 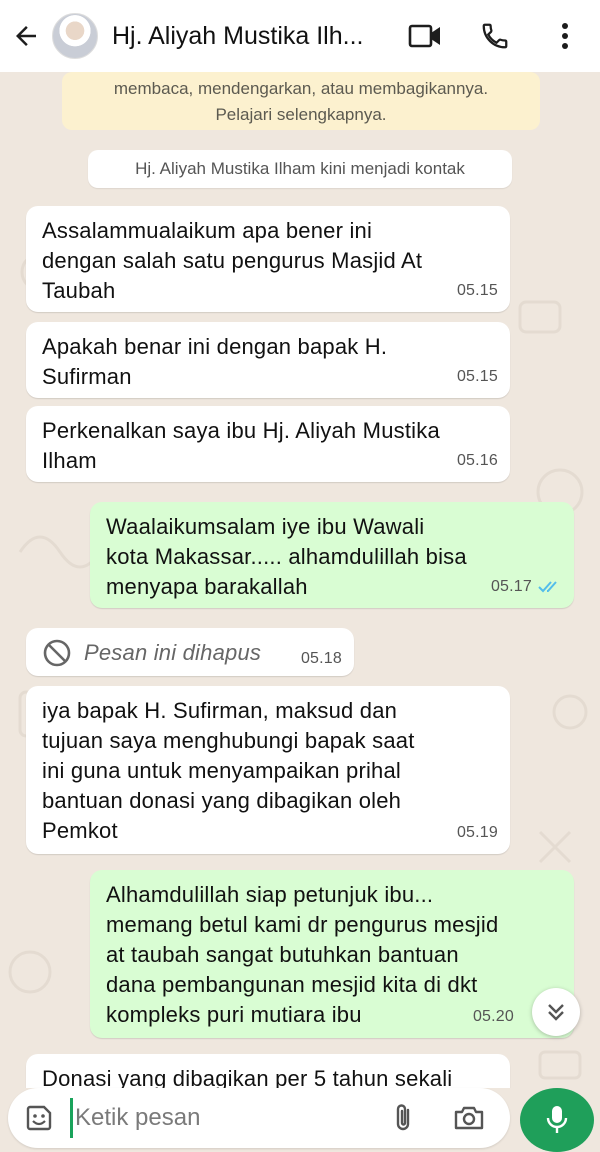 What do you see at coordinates (247, 1077) in the screenshot?
I see `message-text: Donasi yang dibagikan per 5 tahun sekali` at bounding box center [247, 1077].